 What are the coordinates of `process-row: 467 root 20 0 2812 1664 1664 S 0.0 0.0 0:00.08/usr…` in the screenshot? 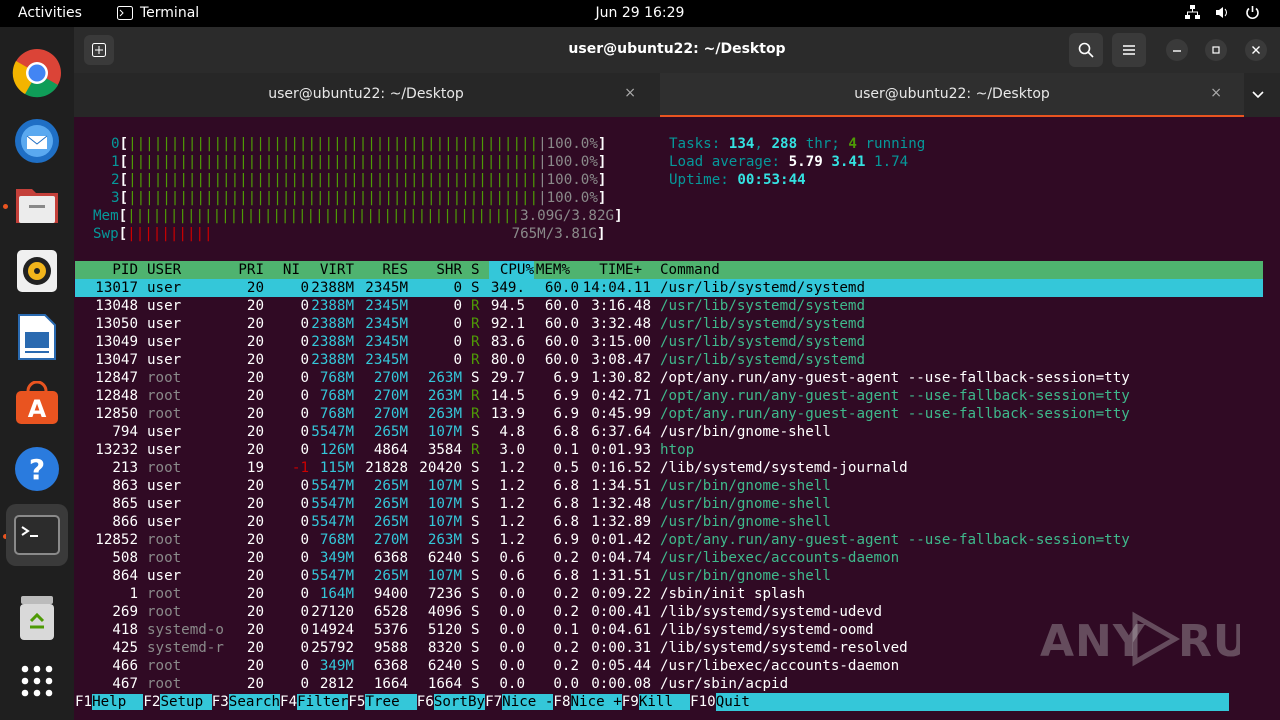 It's located at (669, 684).